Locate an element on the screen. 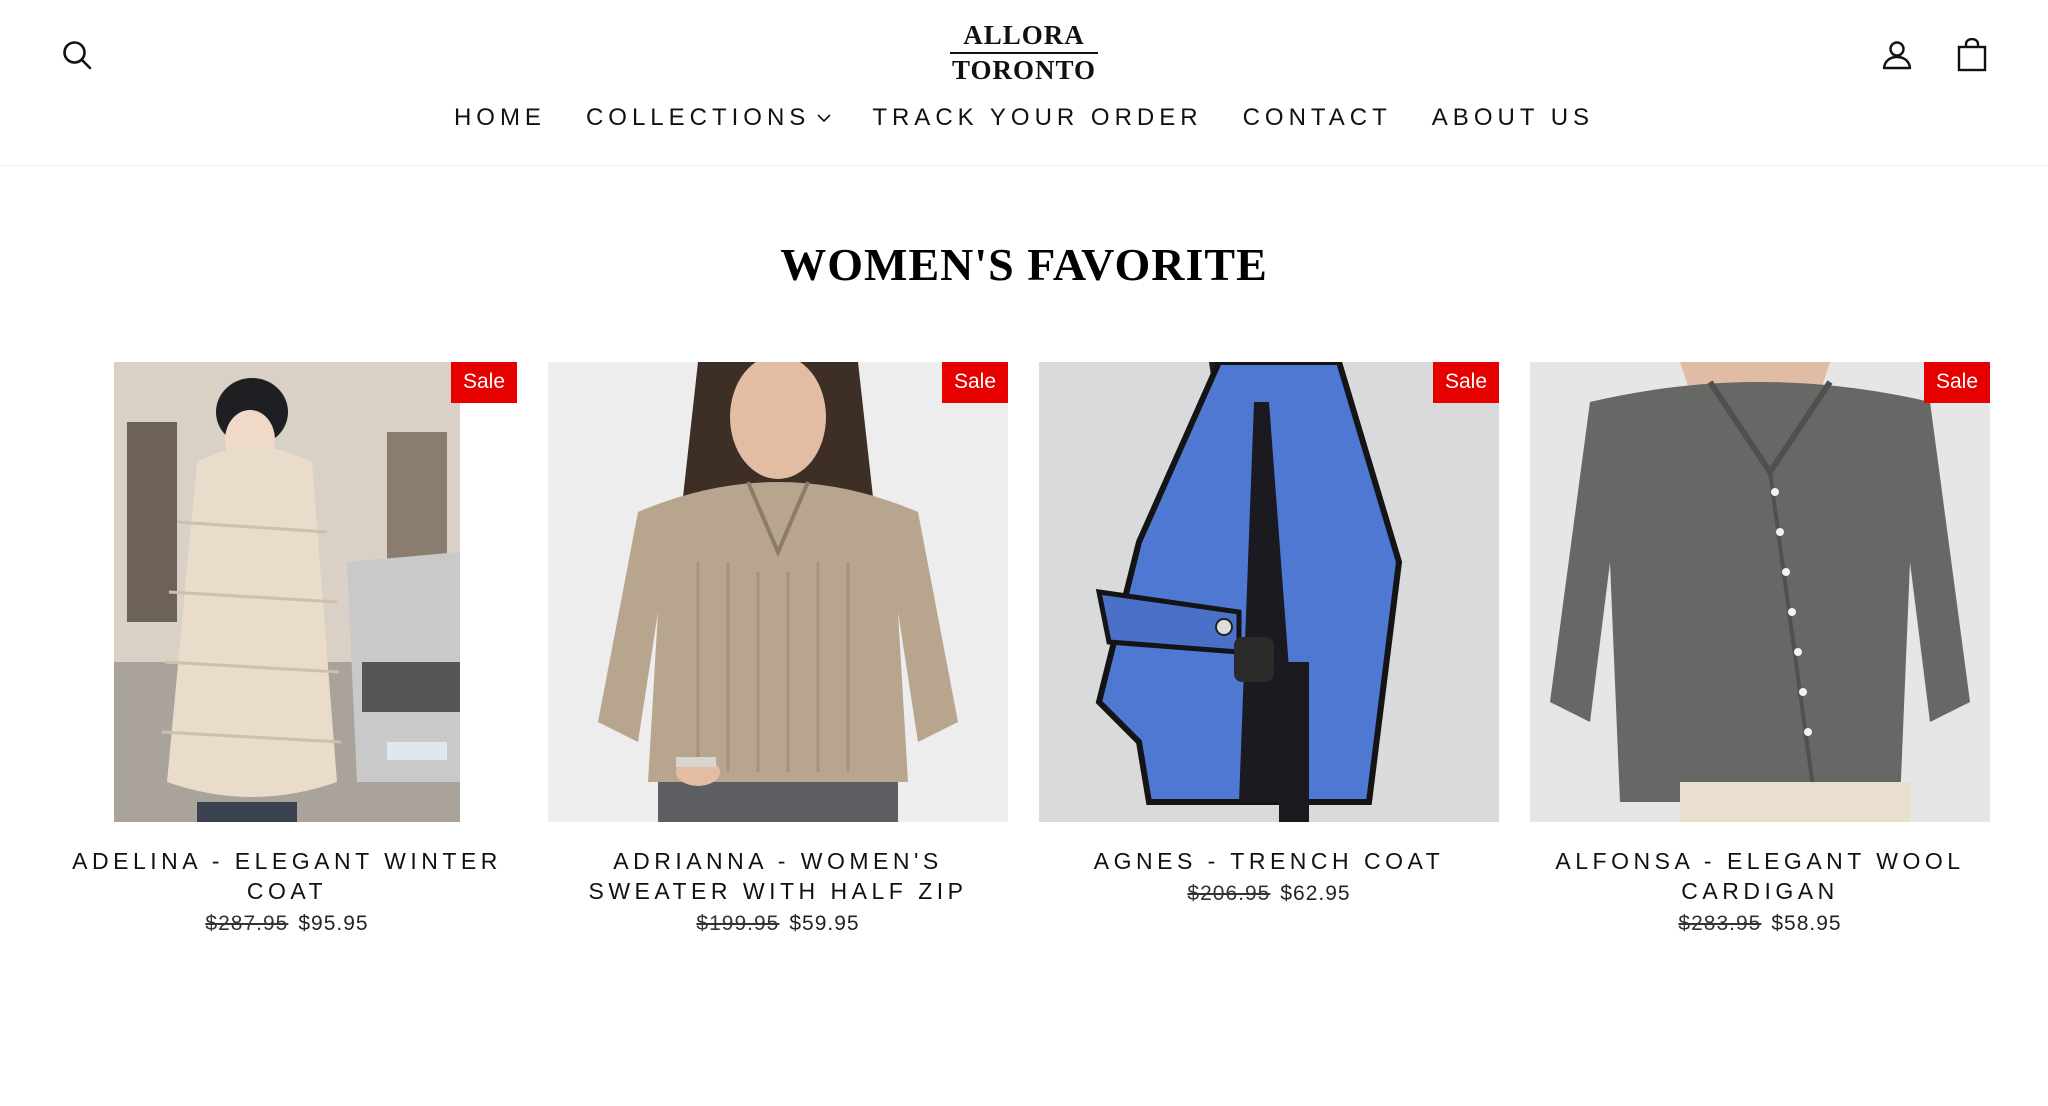 Image resolution: width=2048 pixels, height=1106 pixels. logo-divider is located at coordinates (1024, 53).